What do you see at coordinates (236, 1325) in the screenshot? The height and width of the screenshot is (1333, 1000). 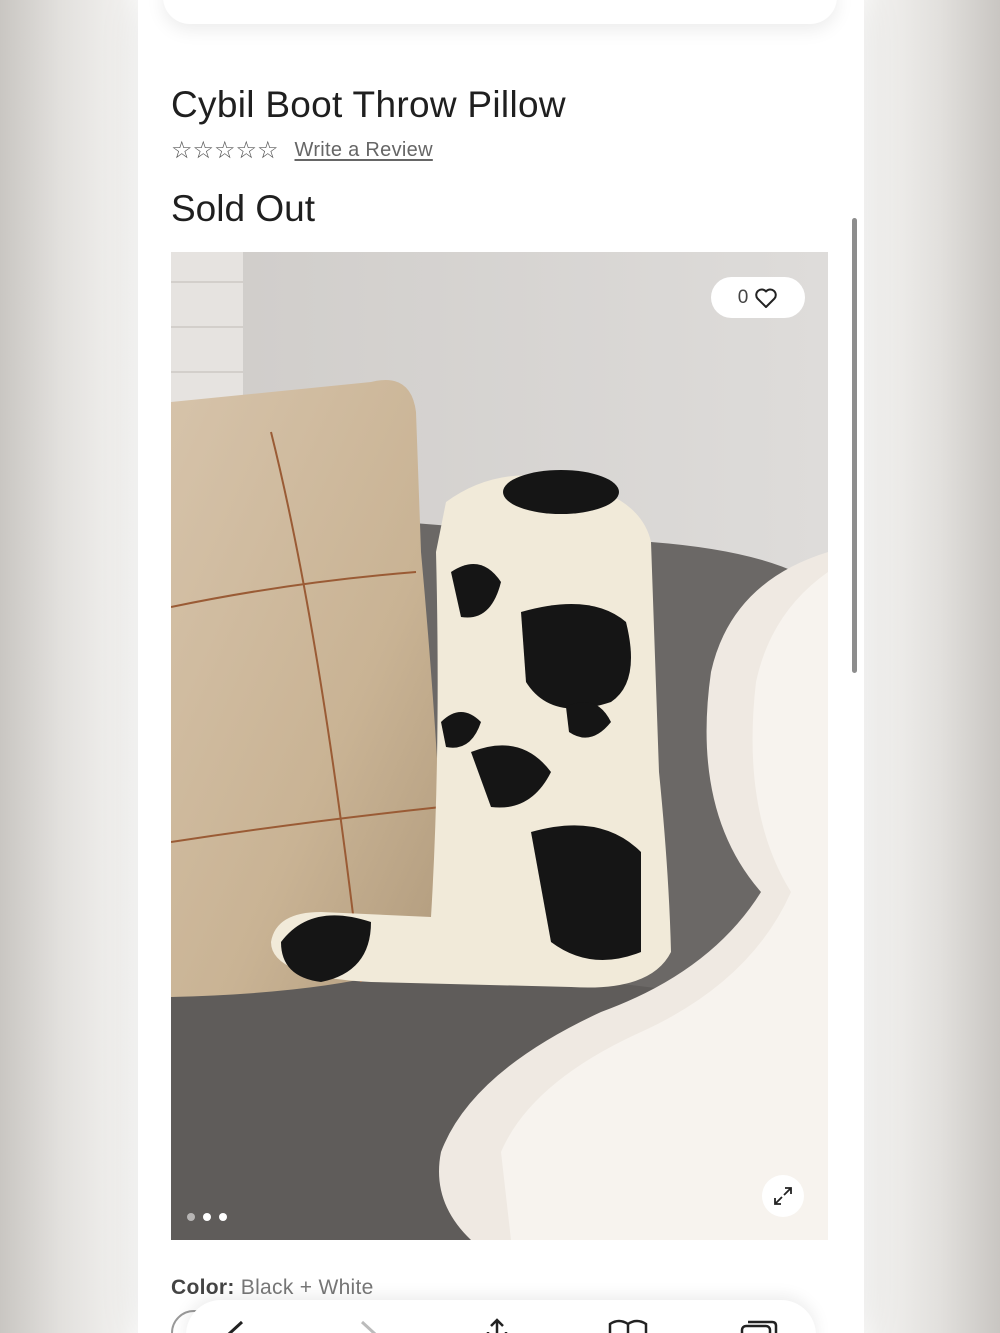 I see `chevron-left-icon` at bounding box center [236, 1325].